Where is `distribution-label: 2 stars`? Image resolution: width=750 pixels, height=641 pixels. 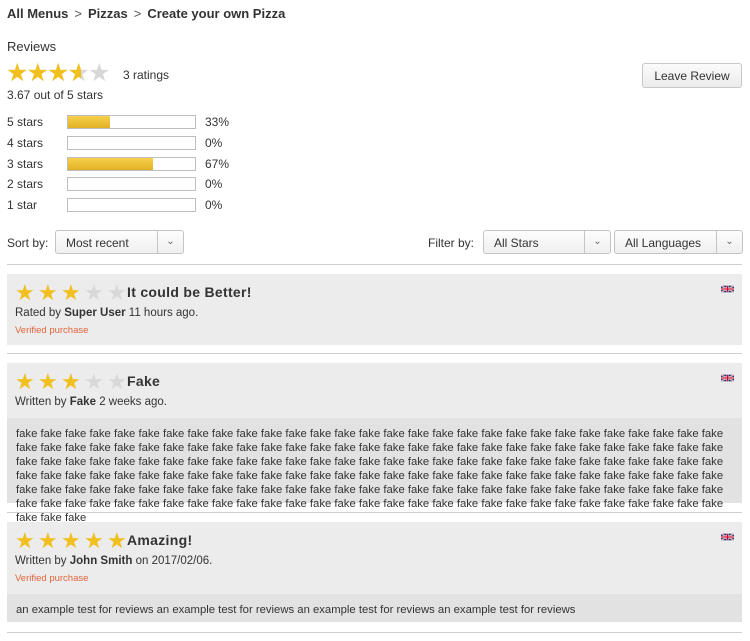 distribution-label: 2 stars is located at coordinates (25, 184).